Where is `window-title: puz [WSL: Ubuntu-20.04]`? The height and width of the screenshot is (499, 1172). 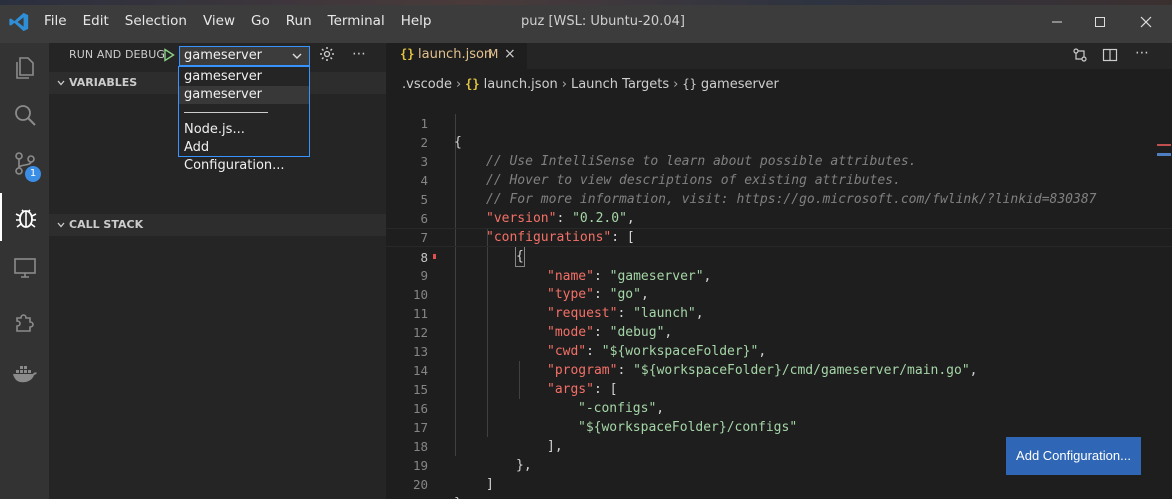
window-title: puz [WSL: Ubuntu-20.04] is located at coordinates (603, 21).